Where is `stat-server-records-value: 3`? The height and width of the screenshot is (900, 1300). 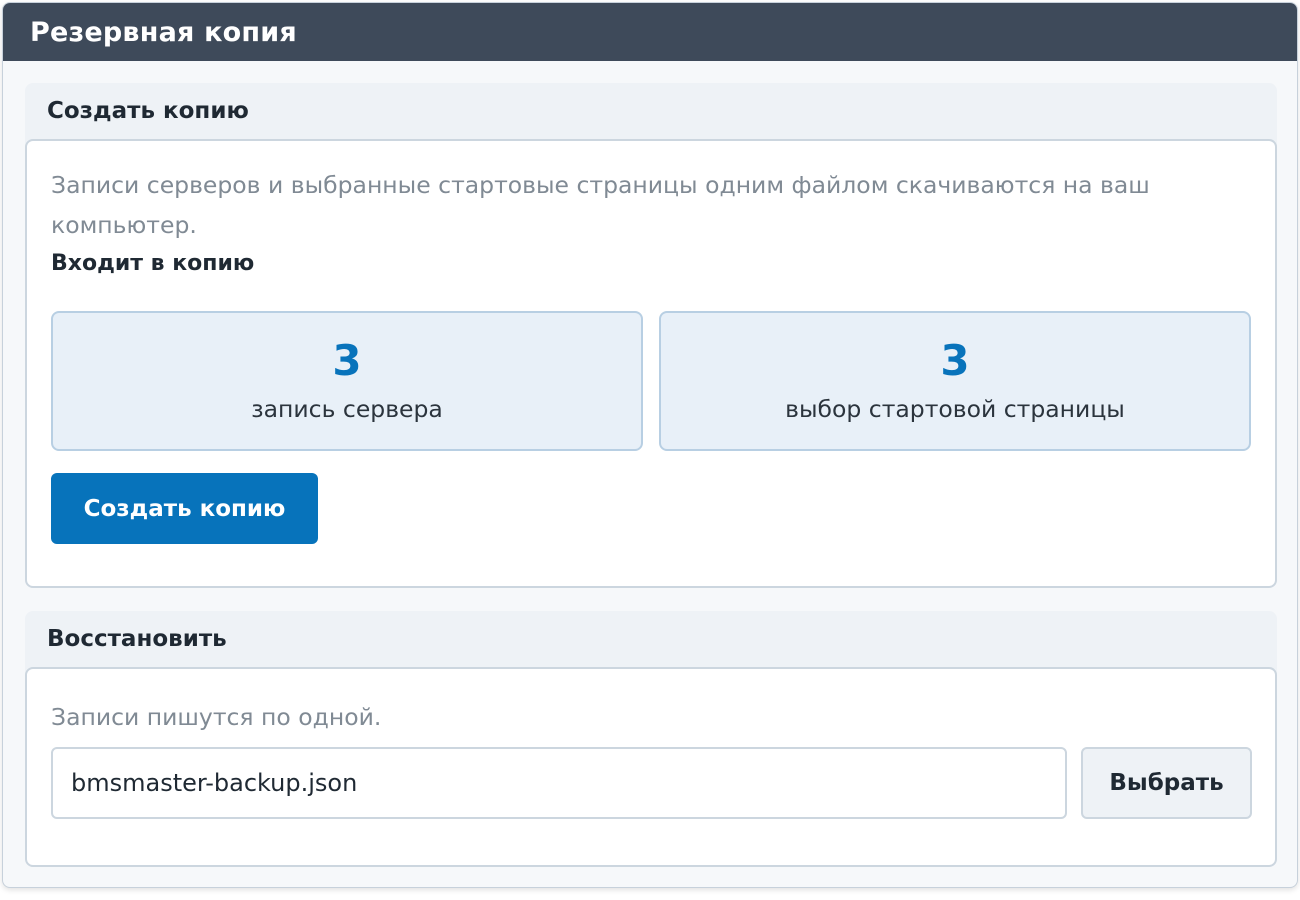 stat-server-records-value: 3 is located at coordinates (347, 360).